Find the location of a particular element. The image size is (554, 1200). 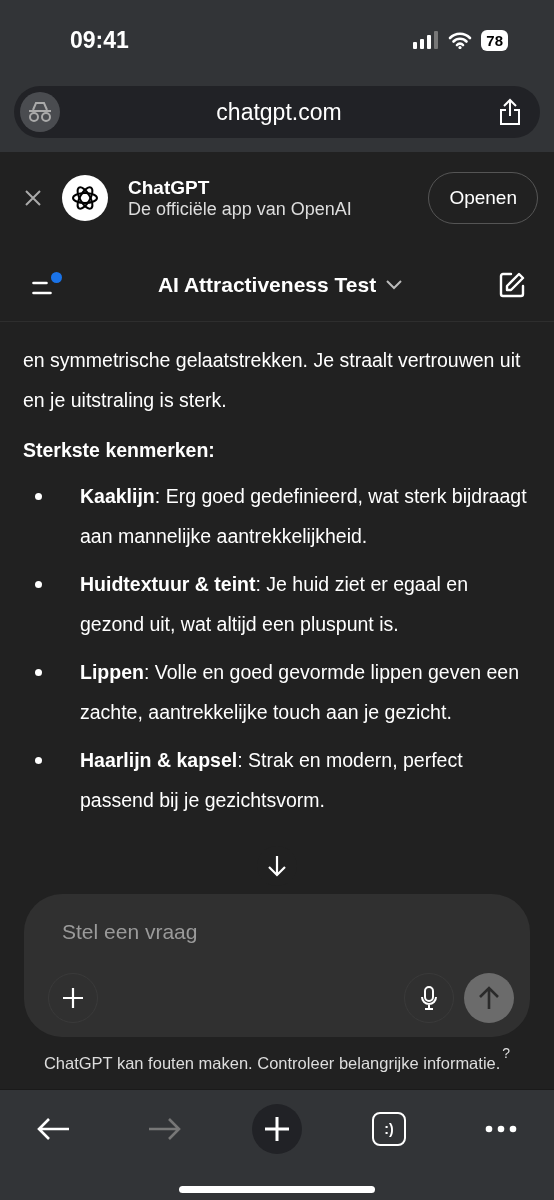

more-icon is located at coordinates (501, 1129).